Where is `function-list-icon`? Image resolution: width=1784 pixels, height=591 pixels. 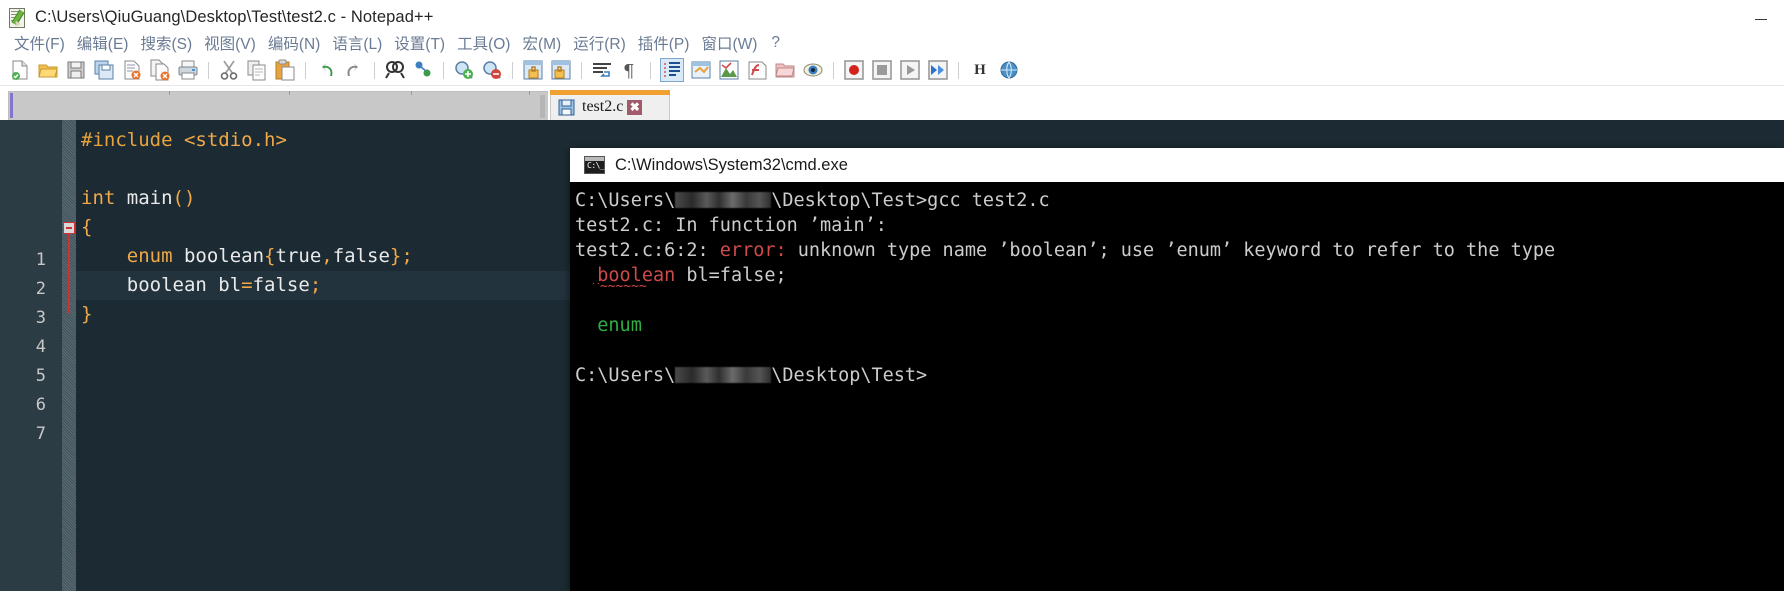
function-list-icon is located at coordinates (757, 70).